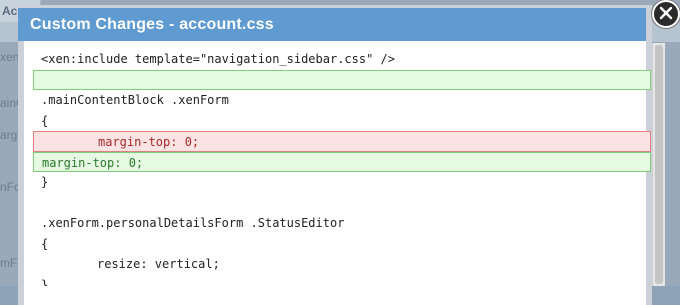 The width and height of the screenshot is (680, 305). Describe the element at coordinates (332, 24) in the screenshot. I see `overlay-title-bar: Custom Changes - account.css` at that location.